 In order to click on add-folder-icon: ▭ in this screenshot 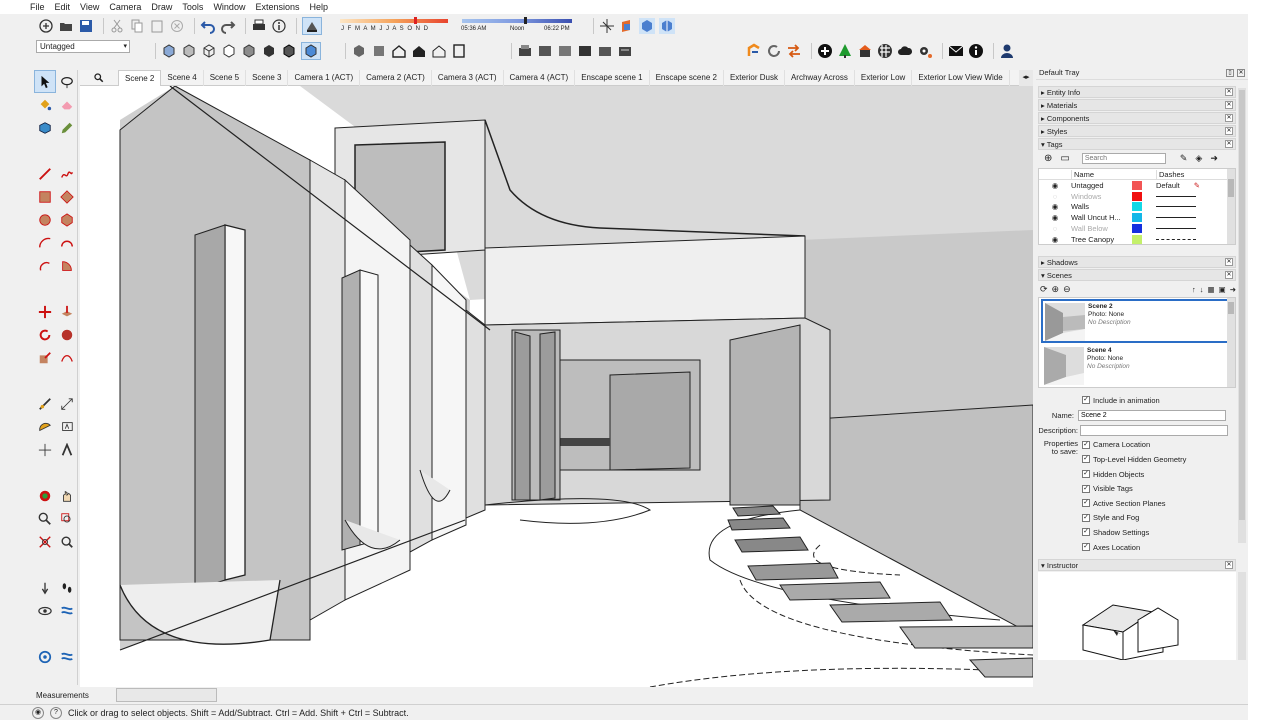, I will do `click(1064, 158)`.